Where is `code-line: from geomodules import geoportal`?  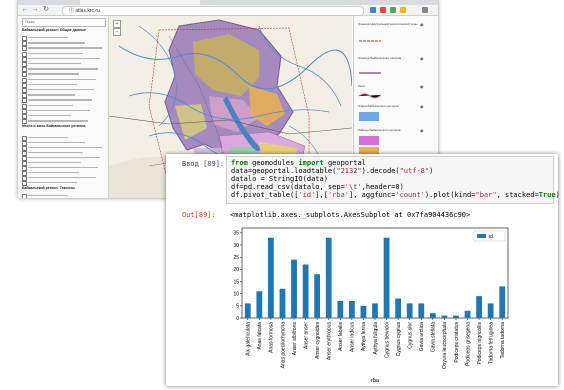 code-line: from geomodules import geoportal is located at coordinates (298, 163).